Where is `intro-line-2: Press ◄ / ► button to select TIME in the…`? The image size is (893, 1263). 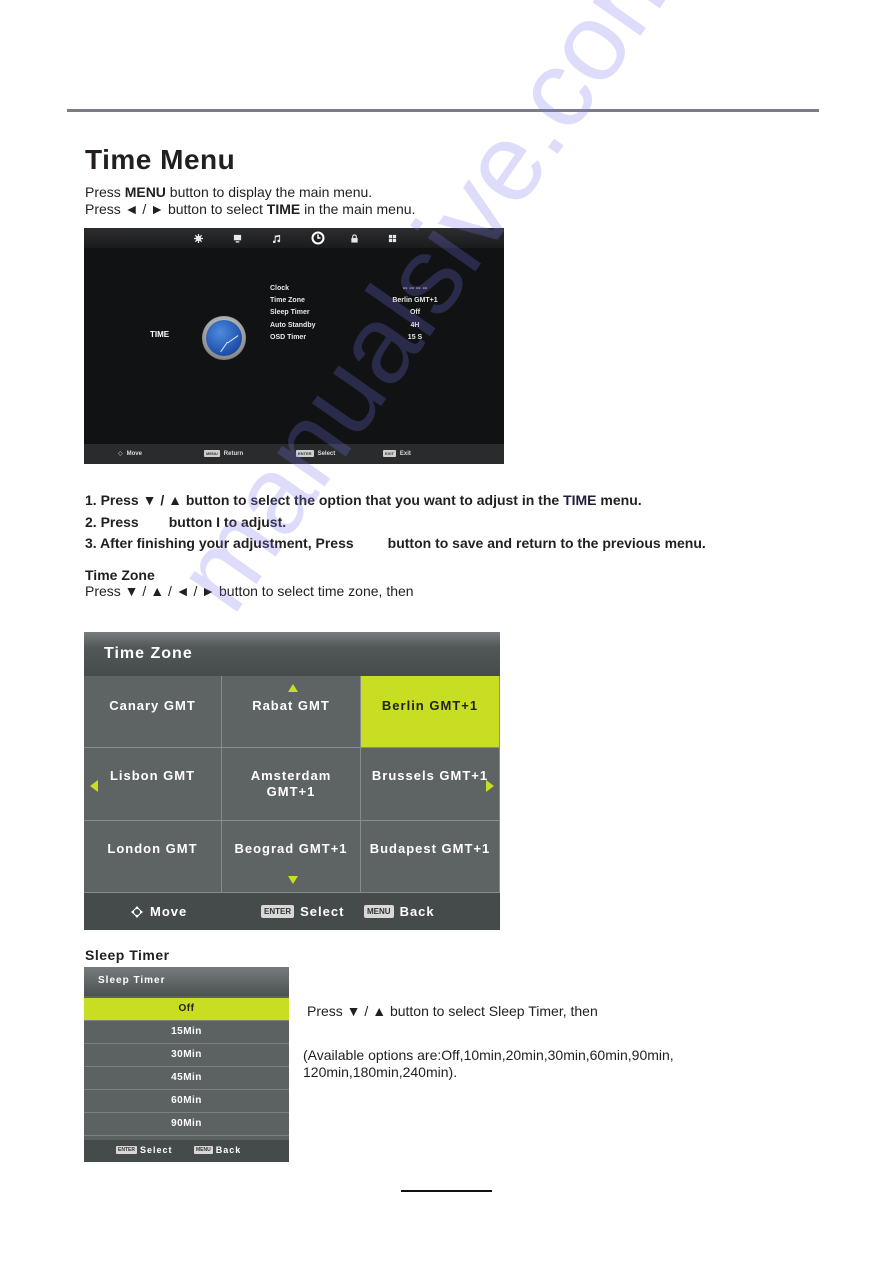
intro-line-2: Press ◄ / ► button to select TIME in the… is located at coordinates (250, 209).